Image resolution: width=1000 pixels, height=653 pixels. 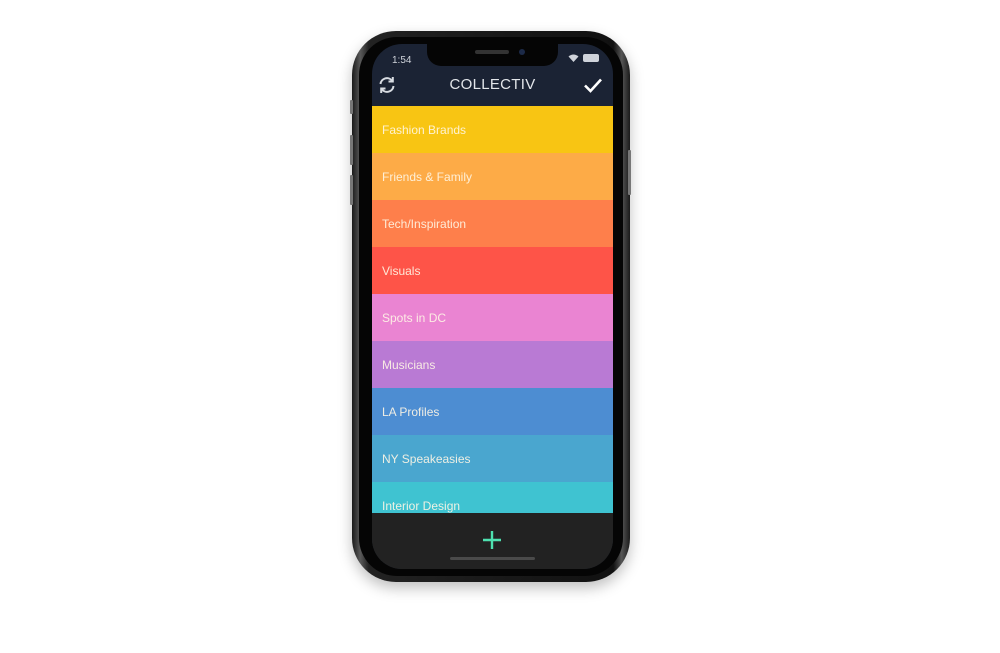 I want to click on status-bar: 1:54, so click(x=492, y=58).